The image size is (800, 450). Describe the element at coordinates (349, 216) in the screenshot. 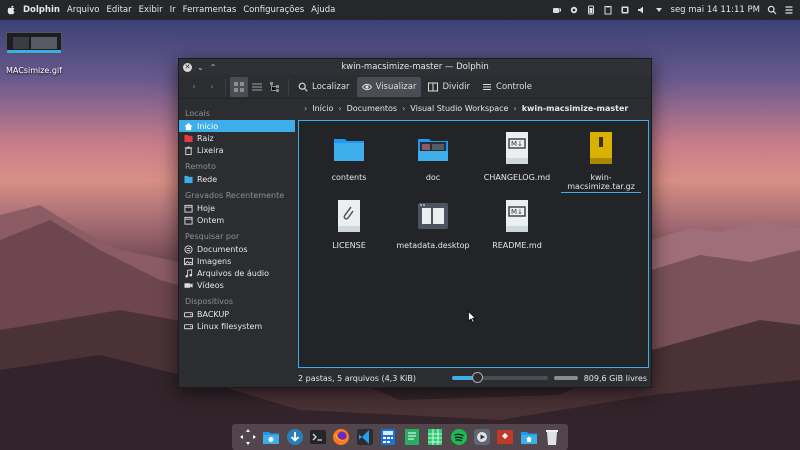

I see `text-file-icon` at that location.